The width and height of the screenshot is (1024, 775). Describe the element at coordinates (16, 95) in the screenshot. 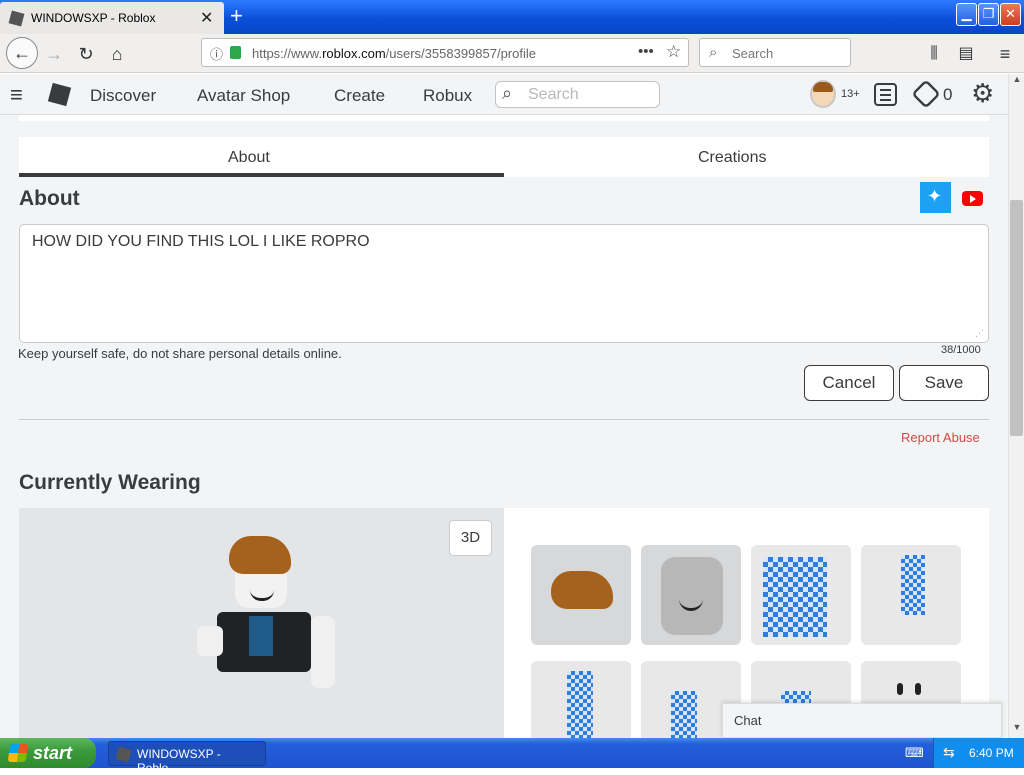

I see `hamburger-menu-icon: ≡` at that location.